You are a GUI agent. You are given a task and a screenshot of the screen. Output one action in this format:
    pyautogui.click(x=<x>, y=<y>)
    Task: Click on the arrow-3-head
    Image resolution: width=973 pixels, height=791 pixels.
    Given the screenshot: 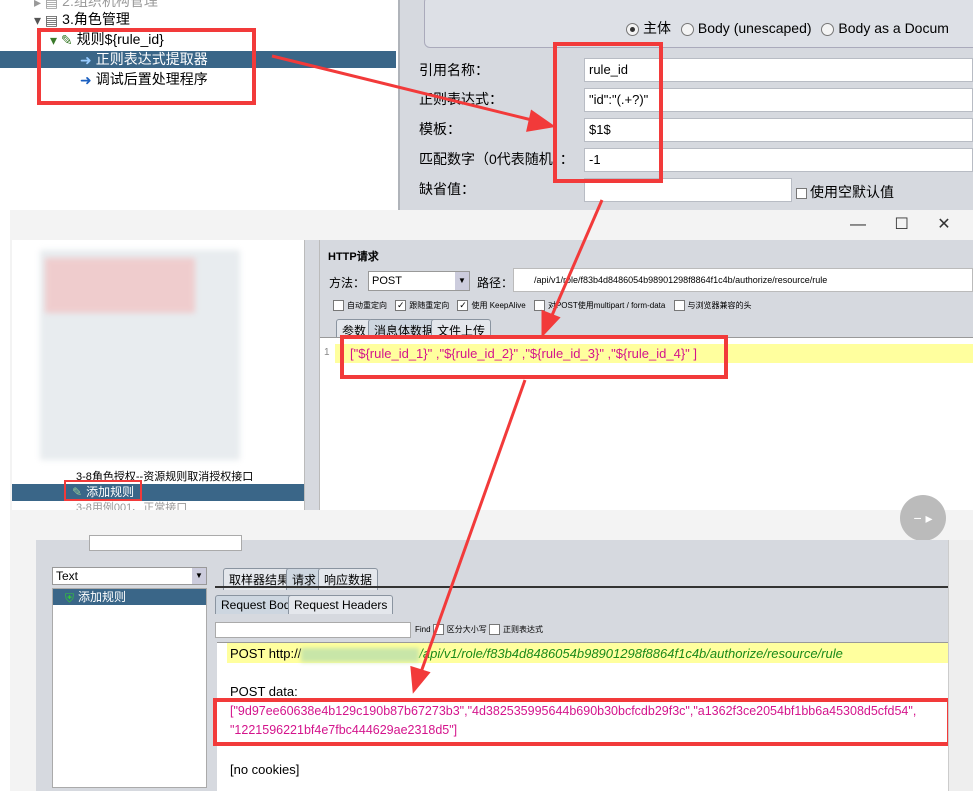 What is the action you would take?
    pyautogui.click(x=420, y=679)
    